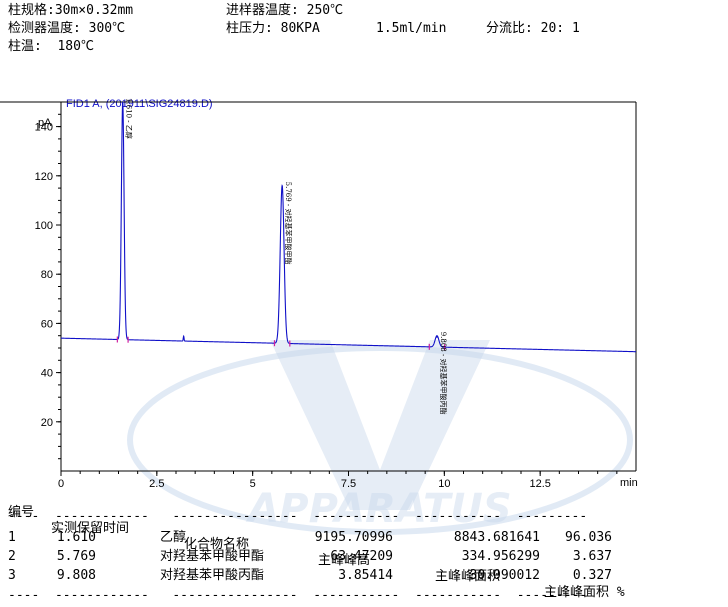 This screenshot has height=607, width=728. I want to click on cell-rt: 5.769, so click(76, 556).